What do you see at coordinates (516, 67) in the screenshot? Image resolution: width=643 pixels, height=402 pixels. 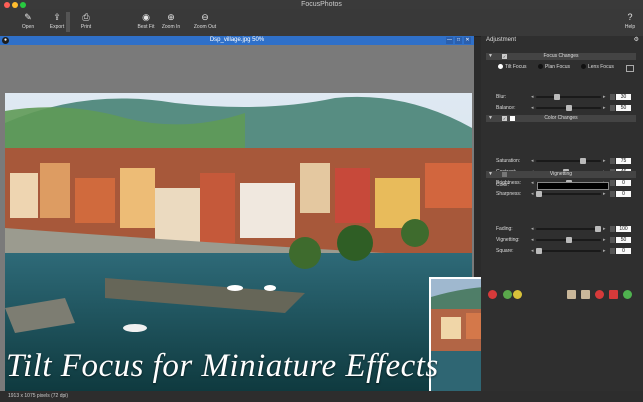 I see `tilt-focus-label: Tilt Focus` at bounding box center [516, 67].